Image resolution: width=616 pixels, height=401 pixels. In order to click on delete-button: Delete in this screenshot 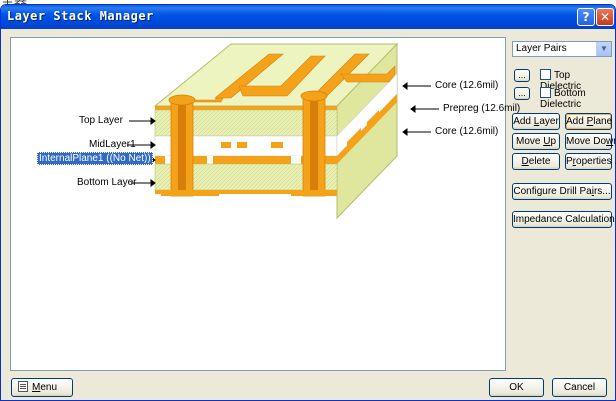, I will do `click(536, 161)`.